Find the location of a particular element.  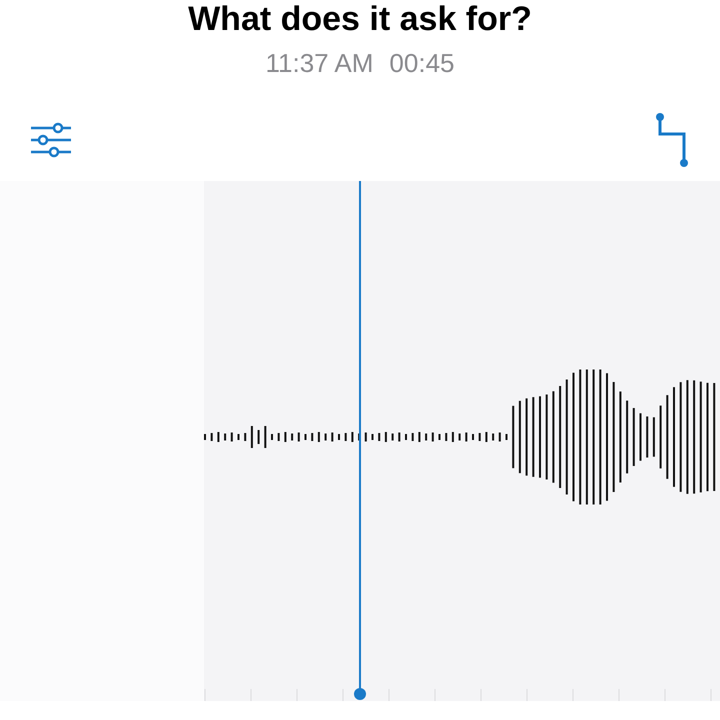

settings-icon is located at coordinates (51, 140).